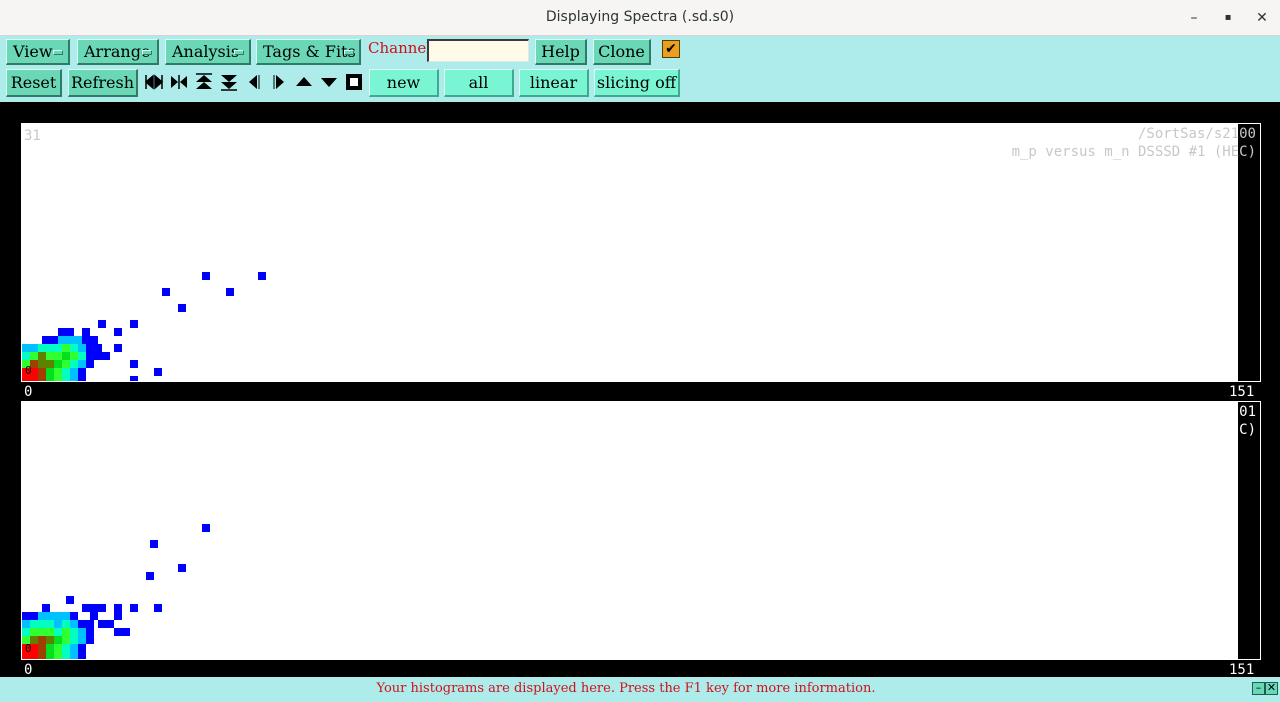  Describe the element at coordinates (354, 82) in the screenshot. I see `stop-icon` at that location.